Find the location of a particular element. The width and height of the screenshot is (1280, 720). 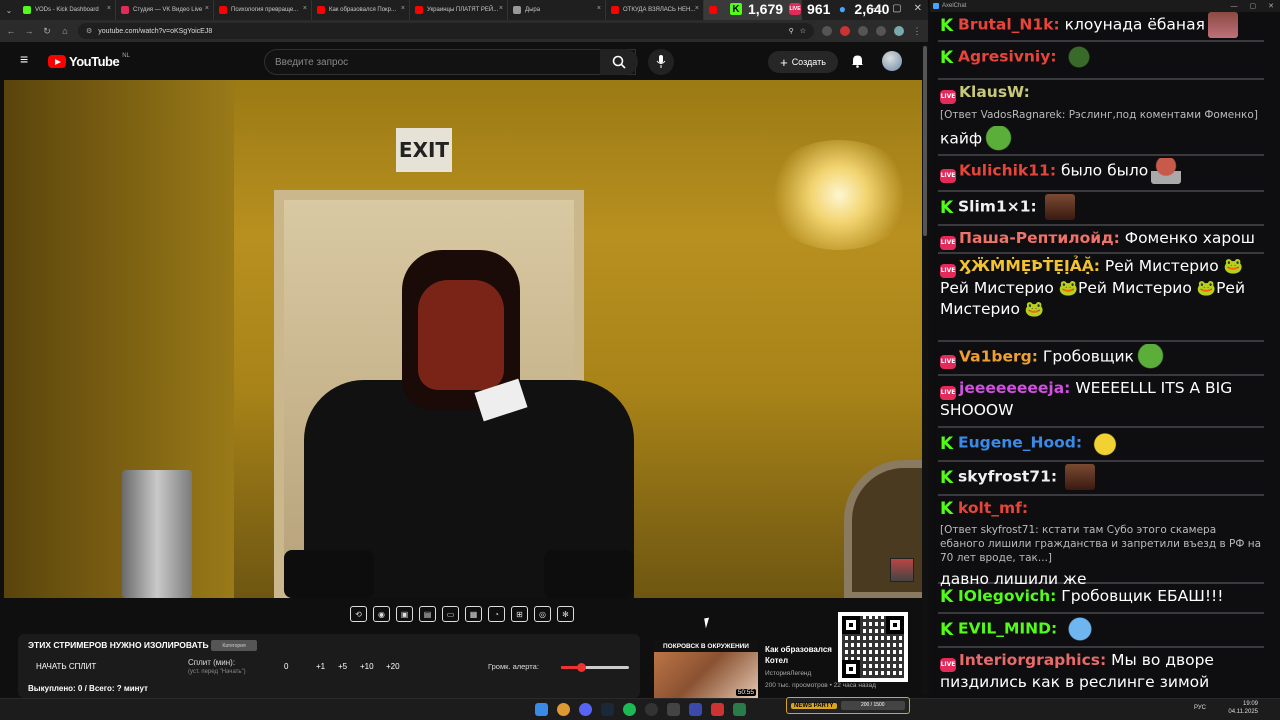

voice-search-button is located at coordinates (661, 62).